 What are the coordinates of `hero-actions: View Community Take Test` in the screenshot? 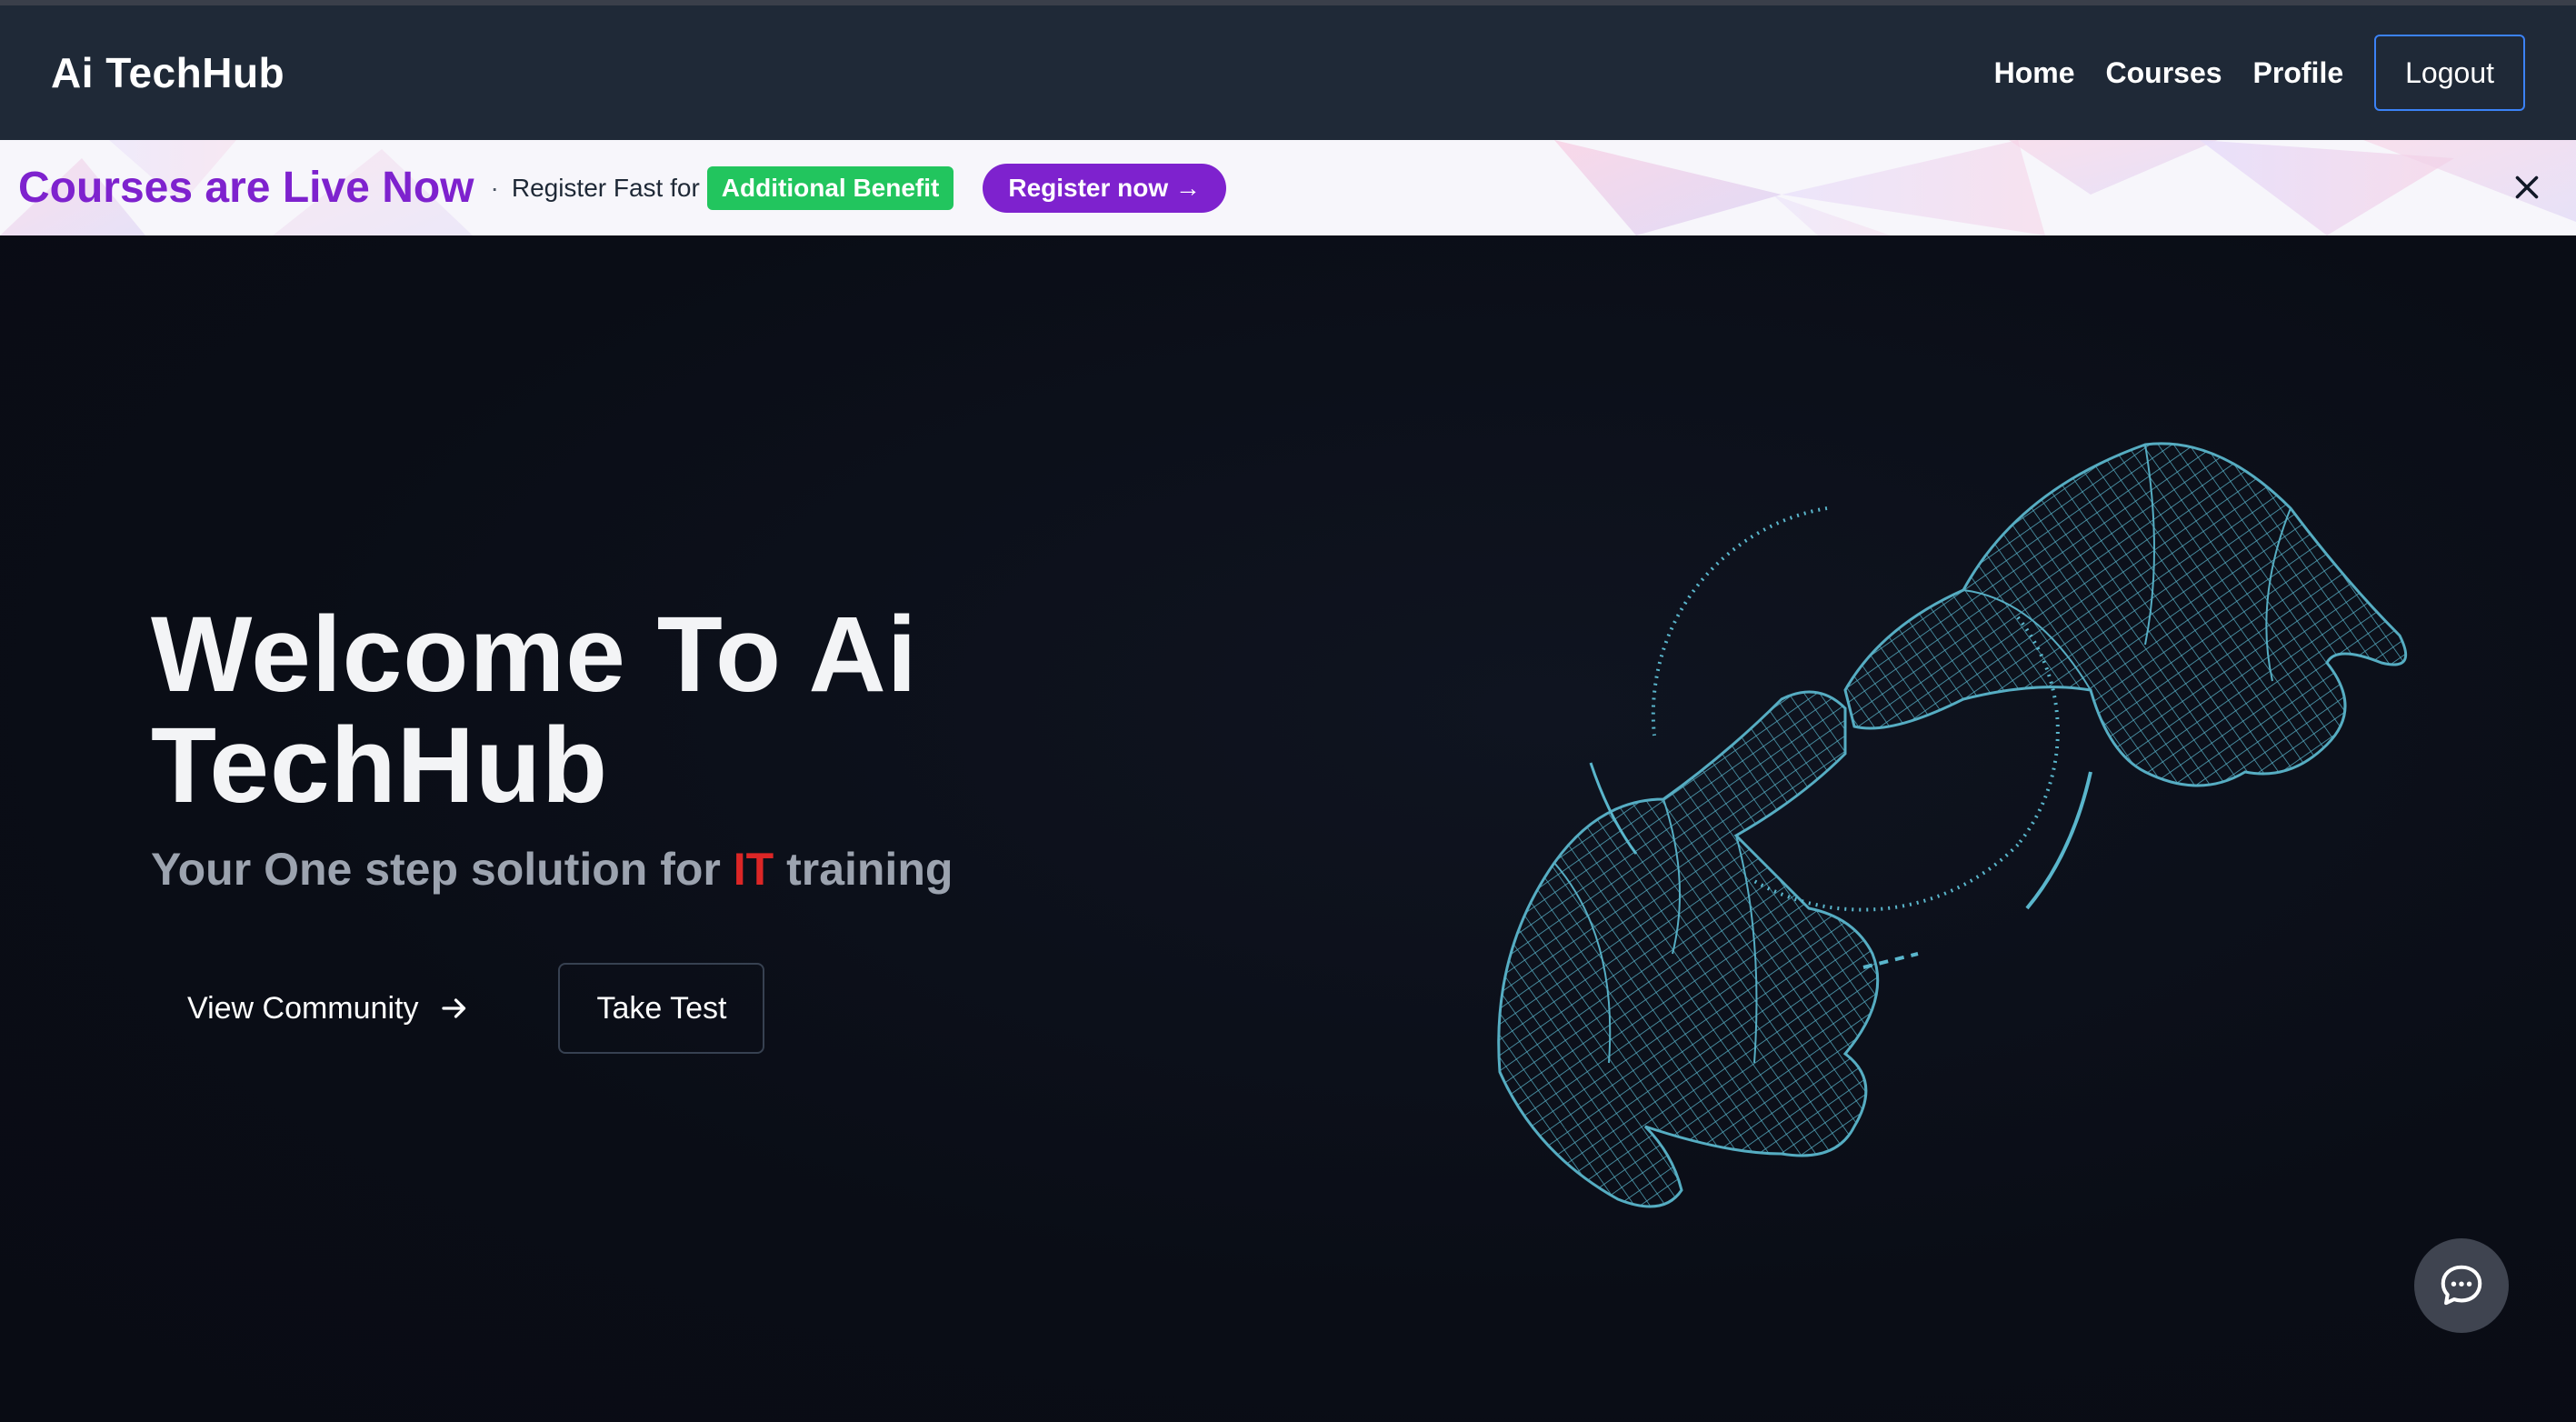 It's located at (458, 1008).